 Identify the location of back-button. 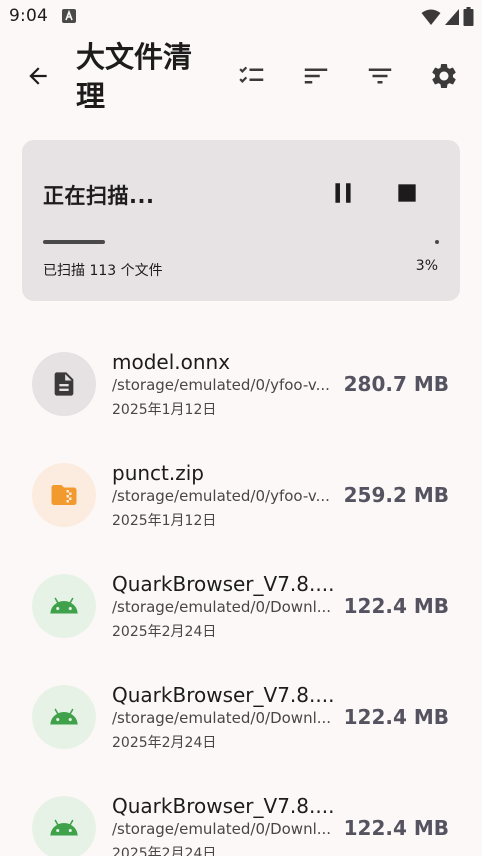
(38, 76).